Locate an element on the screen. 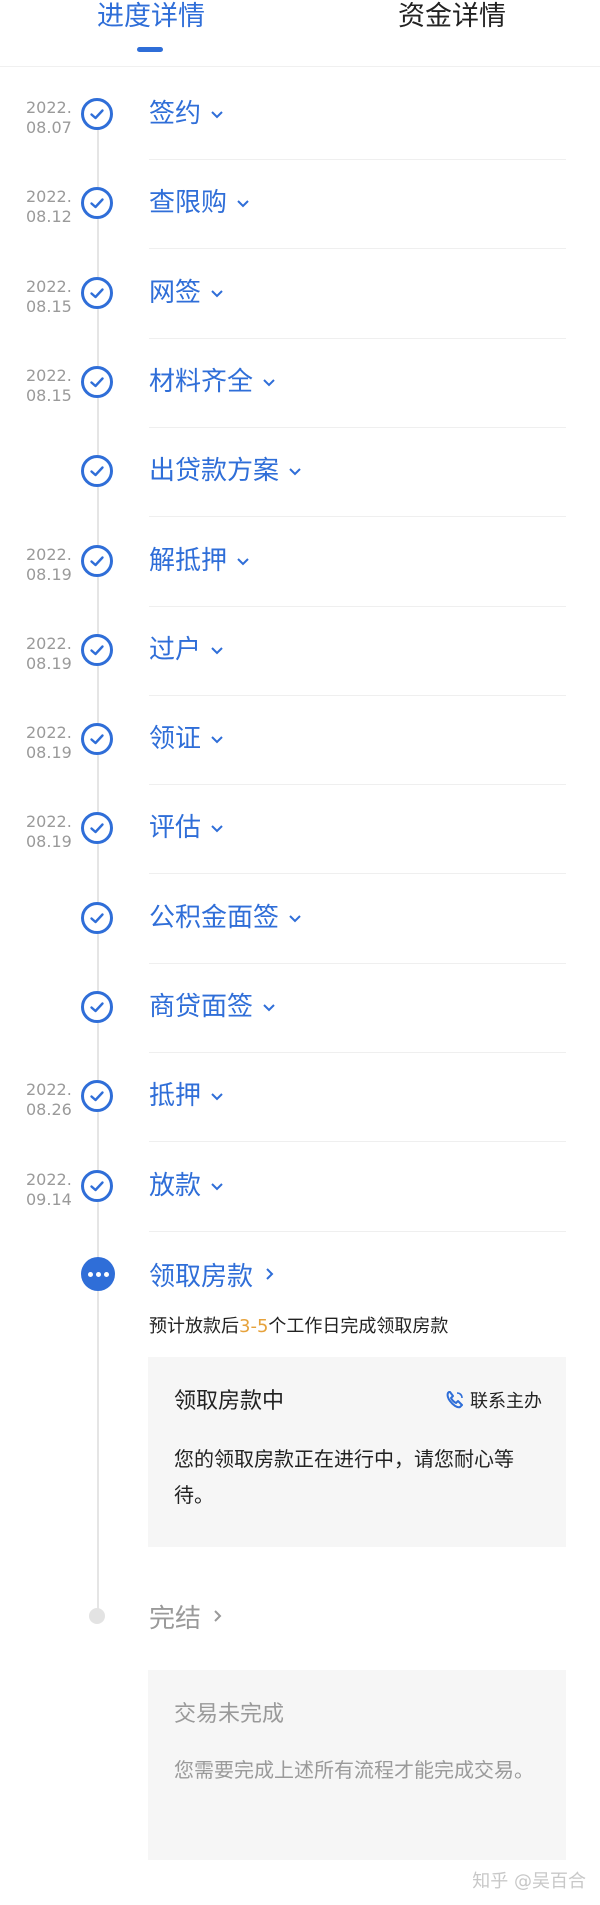 This screenshot has width=600, height=1905. step-date-month-day: 09.14 is located at coordinates (49, 1199).